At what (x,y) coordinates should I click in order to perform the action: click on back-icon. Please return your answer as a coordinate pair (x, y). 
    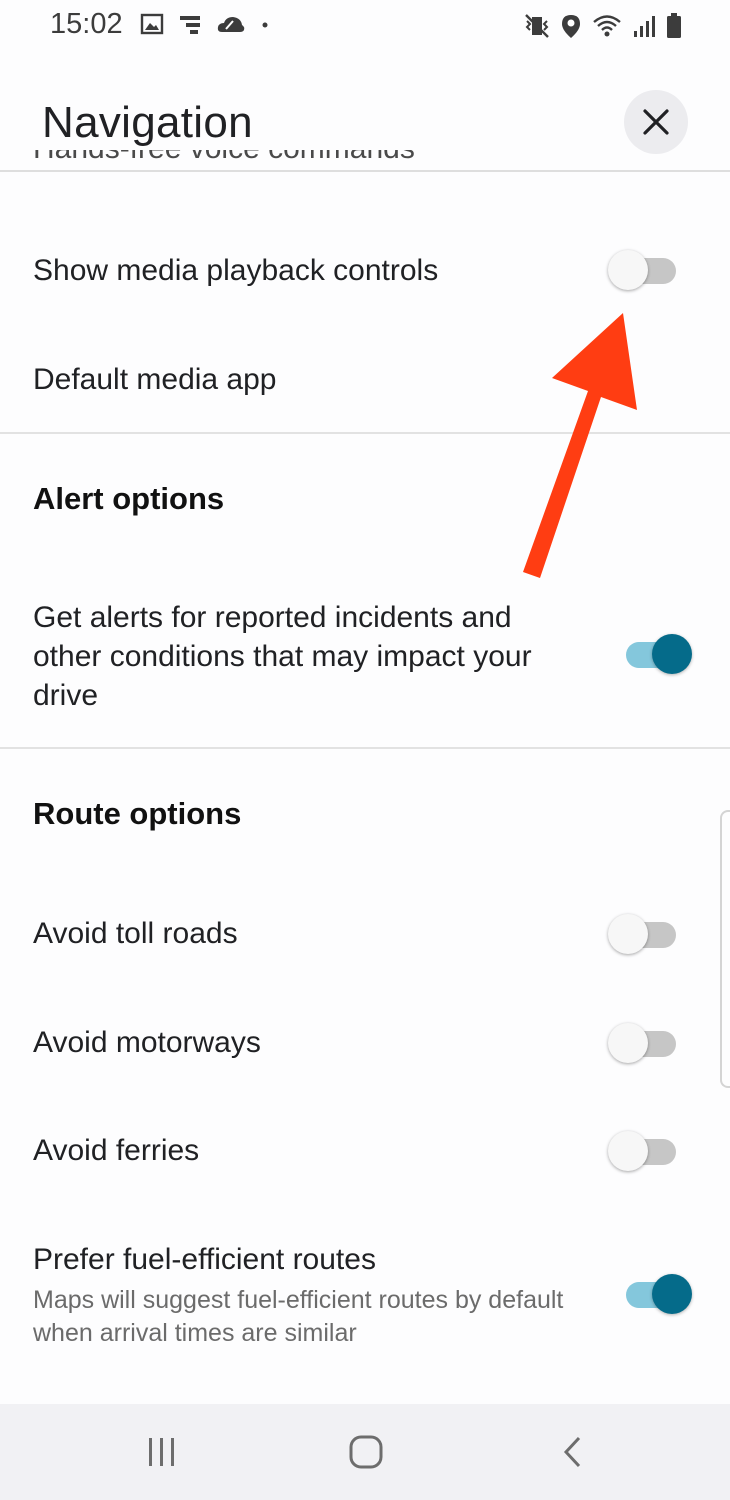
    Looking at the image, I should click on (572, 1452).